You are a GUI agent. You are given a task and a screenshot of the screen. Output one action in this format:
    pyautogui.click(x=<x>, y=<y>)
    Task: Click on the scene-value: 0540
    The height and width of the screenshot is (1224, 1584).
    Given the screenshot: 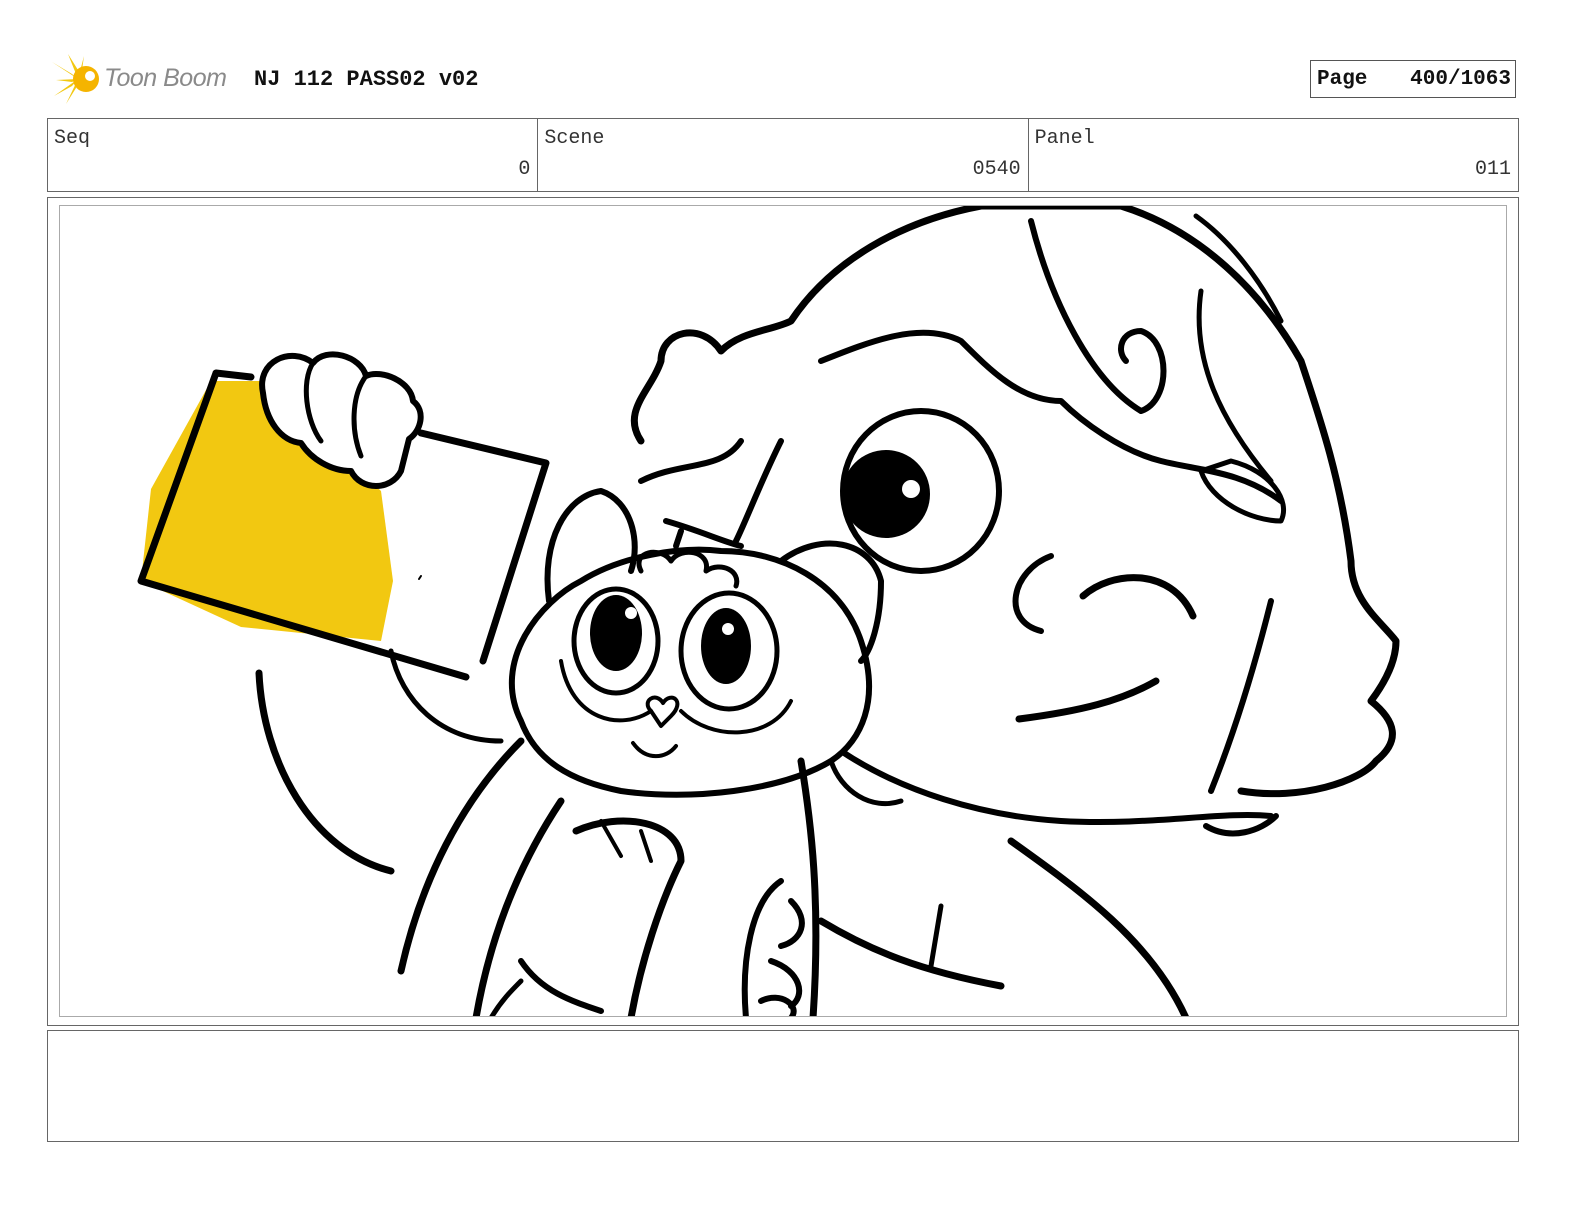 What is the action you would take?
    pyautogui.click(x=996, y=169)
    